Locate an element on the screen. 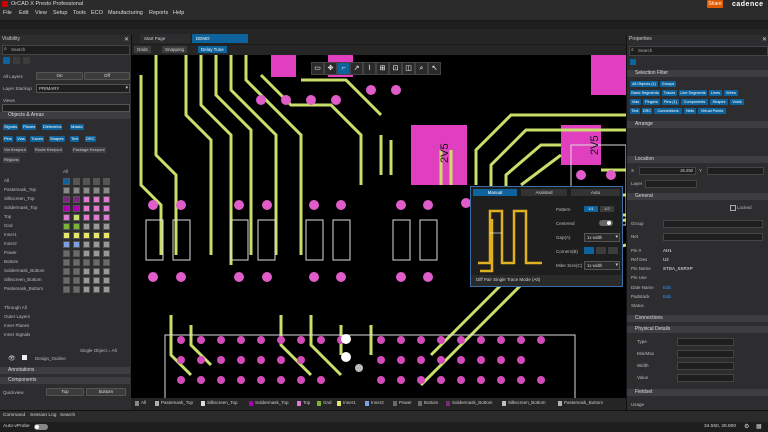 The height and width of the screenshot is (432, 768). share-button: Share is located at coordinates (715, 4).